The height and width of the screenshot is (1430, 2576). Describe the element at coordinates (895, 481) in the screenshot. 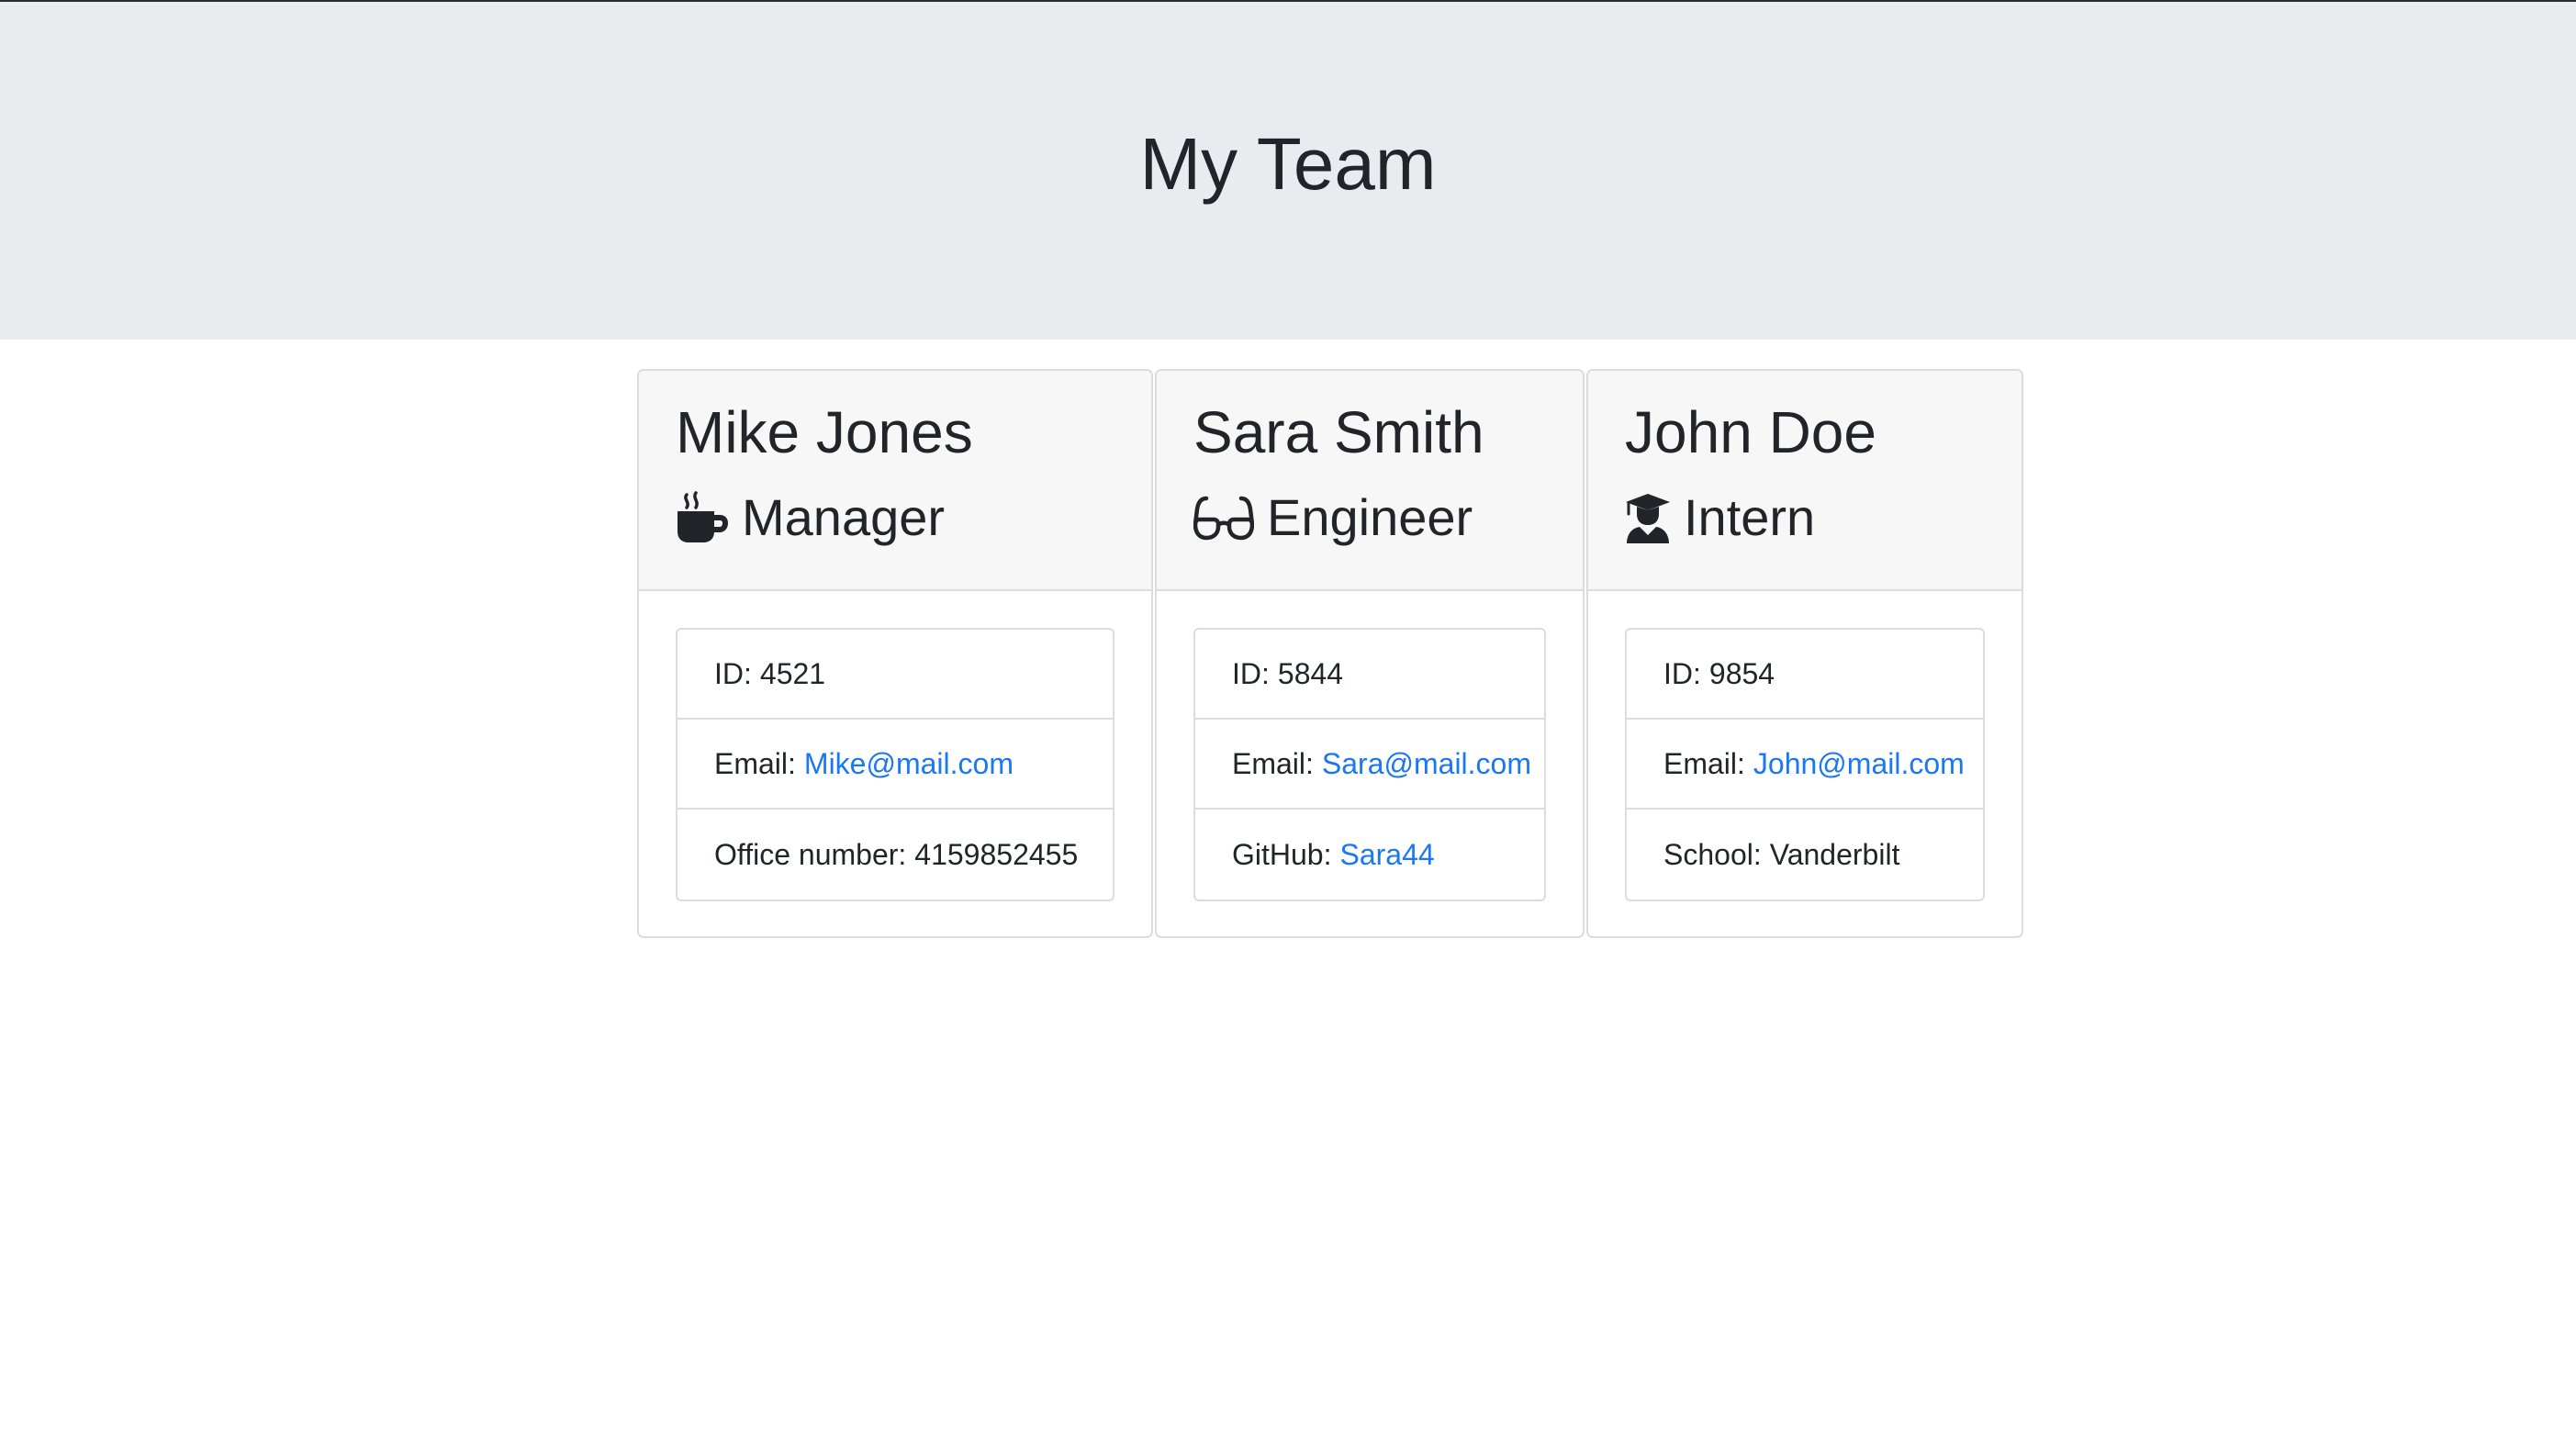

I see `card-header: Mike Jones Manager` at that location.